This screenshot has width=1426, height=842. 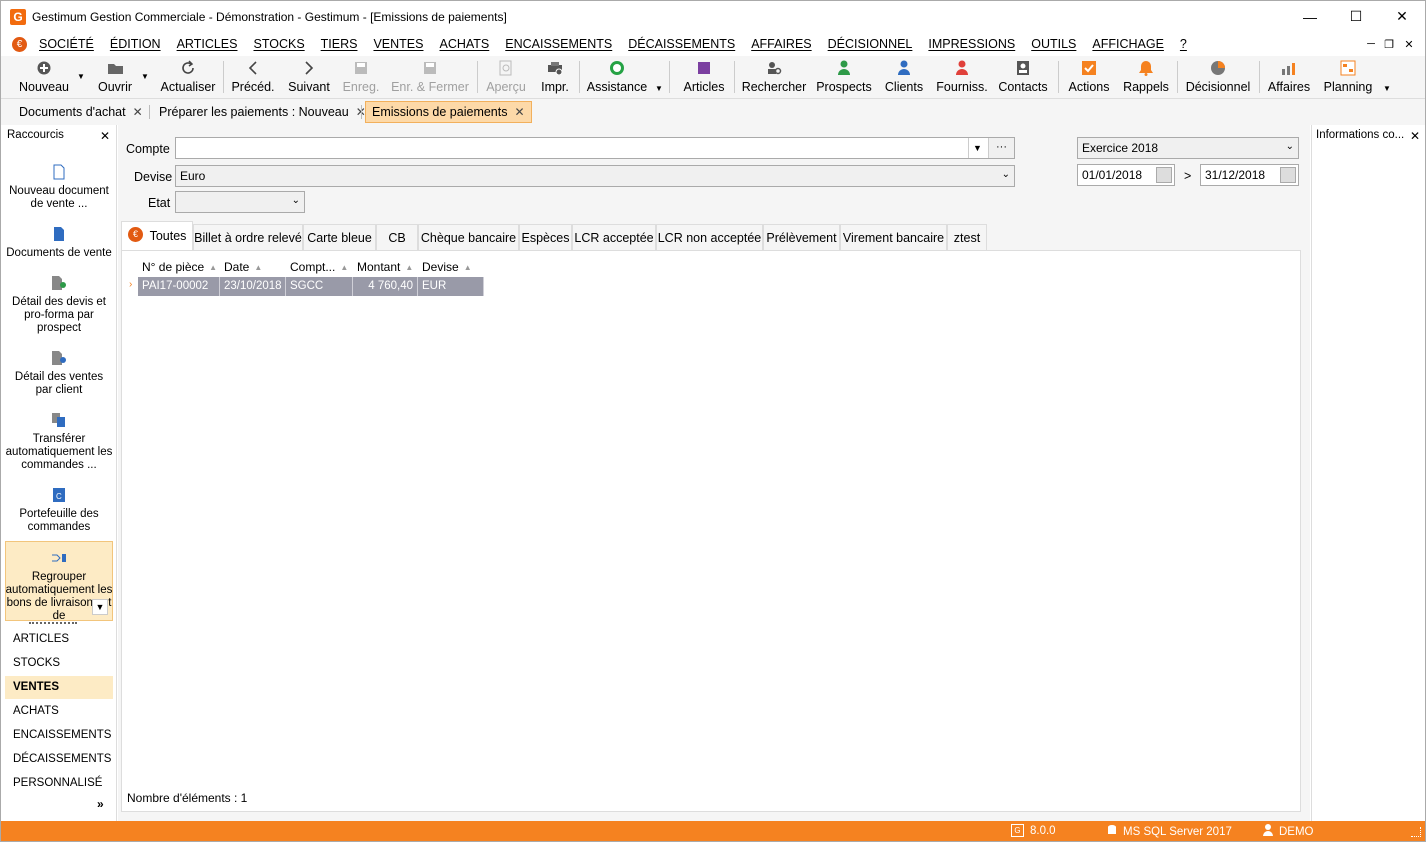 What do you see at coordinates (243, 267) in the screenshot?
I see `column-header-date: Date ▲` at bounding box center [243, 267].